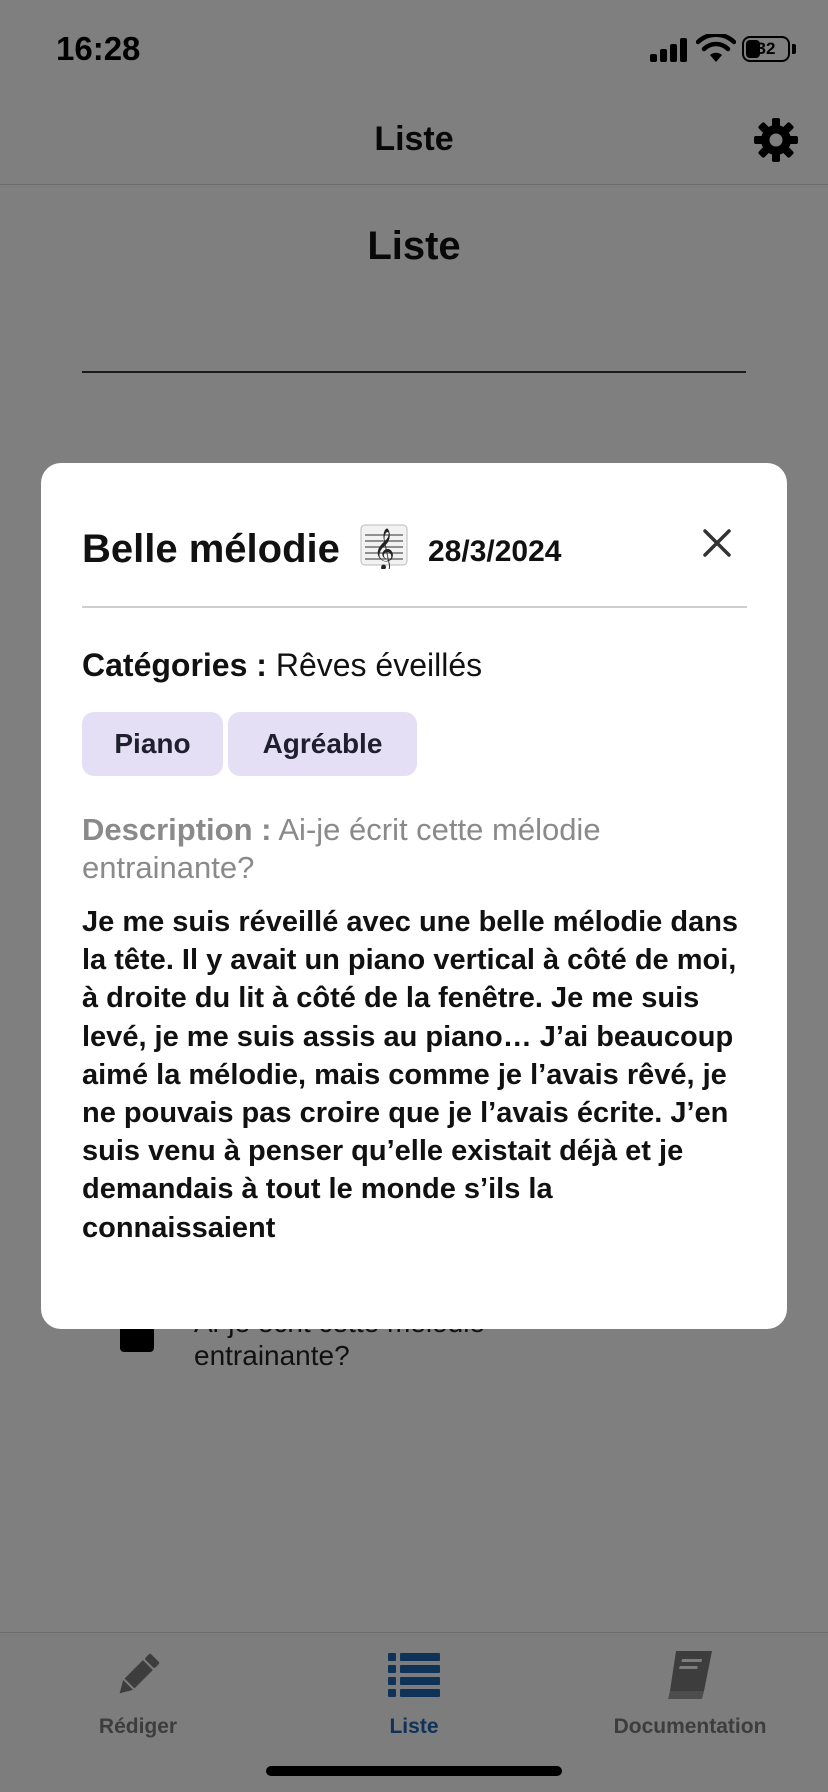  I want to click on tag-chip-agreable: Agréable, so click(322, 744).